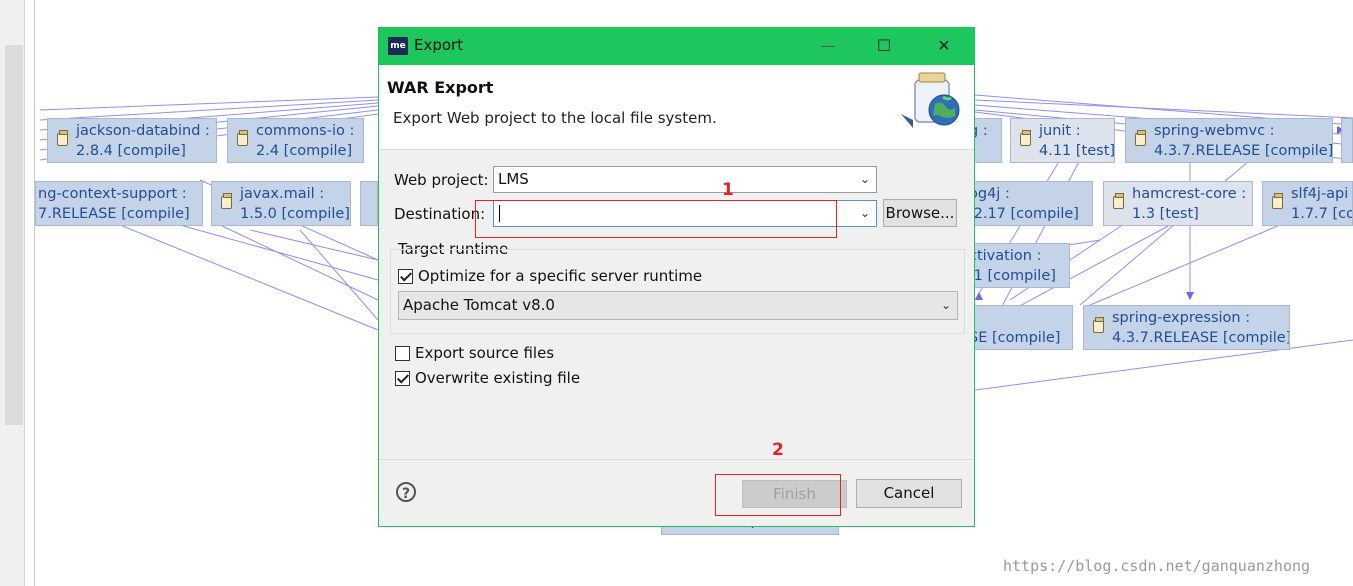  What do you see at coordinates (439, 45) in the screenshot?
I see `dialog-title: Export` at bounding box center [439, 45].